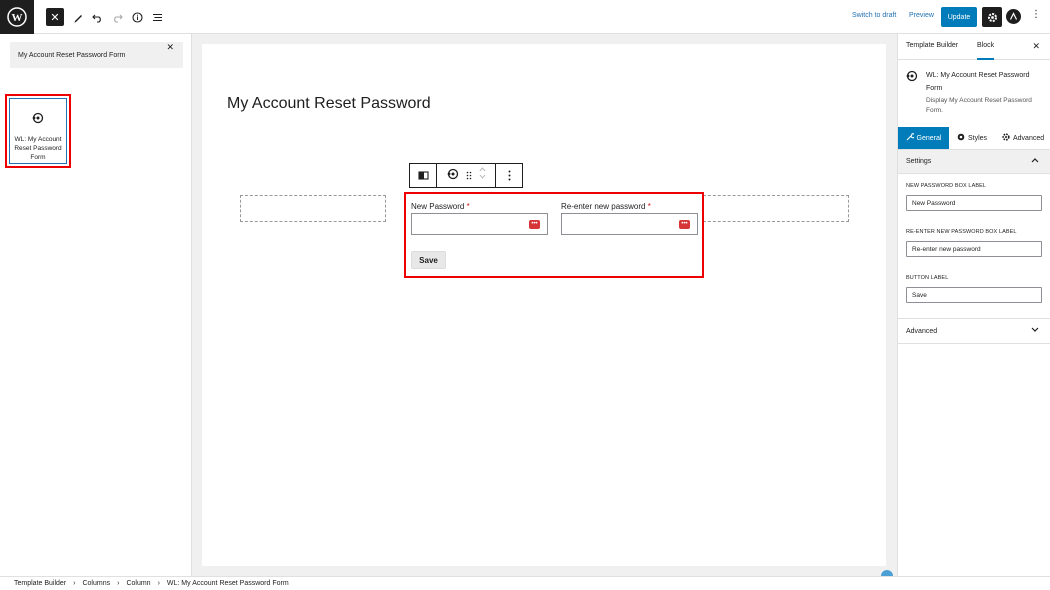 The height and width of the screenshot is (590, 1050). What do you see at coordinates (1006, 138) in the screenshot?
I see `gear-icon` at bounding box center [1006, 138].